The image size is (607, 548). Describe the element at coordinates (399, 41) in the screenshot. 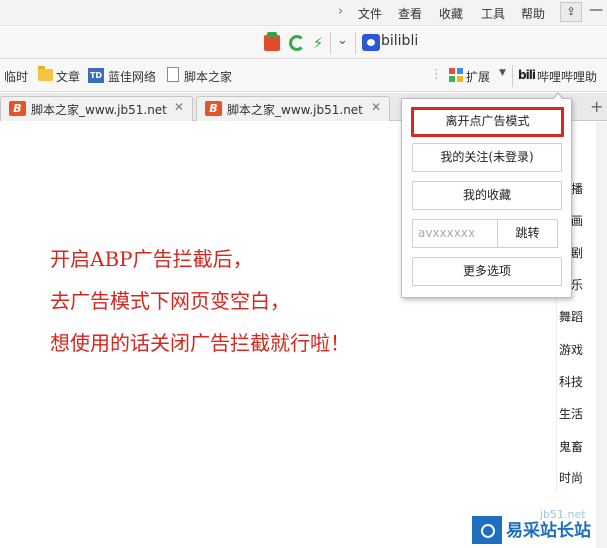

I see `search-engine-input: bilibli` at that location.